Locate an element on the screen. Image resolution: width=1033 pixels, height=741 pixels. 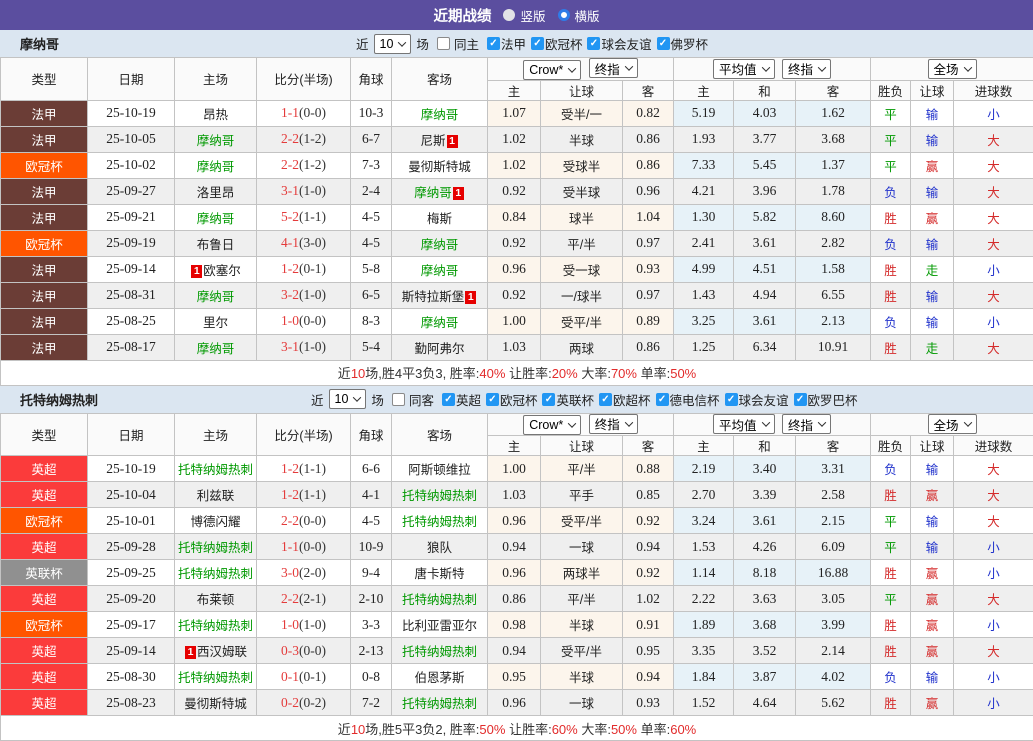
away-team: 伯恩茅斯 is located at coordinates (440, 677).